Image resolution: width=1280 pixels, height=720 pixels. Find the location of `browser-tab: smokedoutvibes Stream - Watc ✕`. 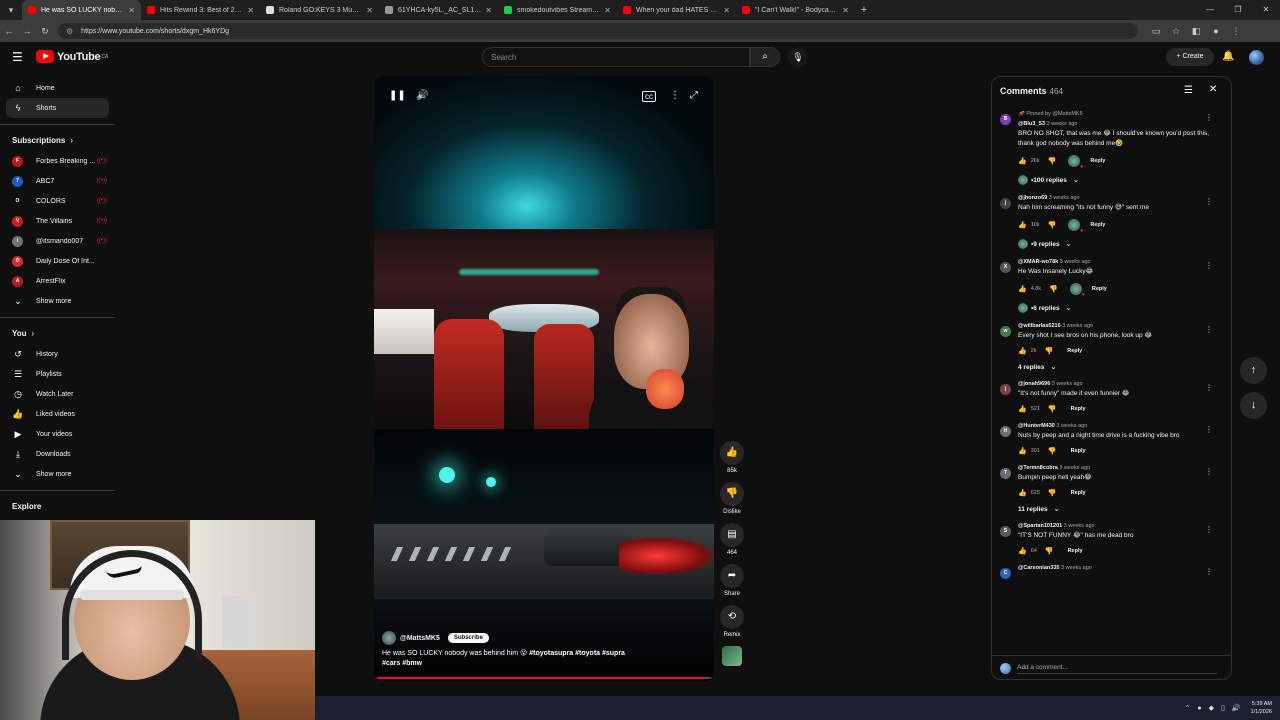

browser-tab: smokedoutvibes Stream - Watc ✕ is located at coordinates (557, 10).